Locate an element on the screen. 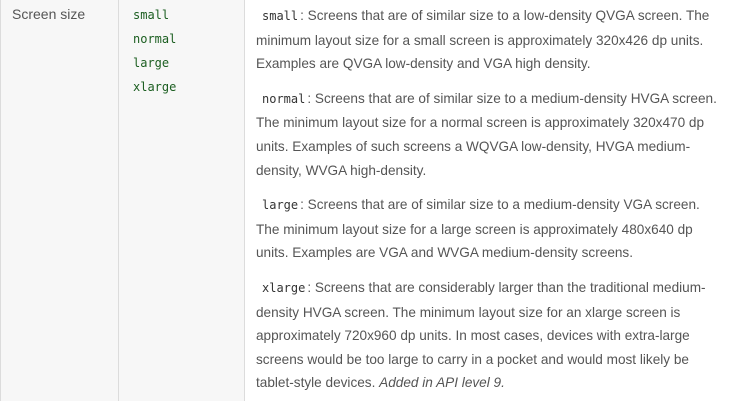 The height and width of the screenshot is (401, 732). description-code-xlarge: xlarge is located at coordinates (284, 287).